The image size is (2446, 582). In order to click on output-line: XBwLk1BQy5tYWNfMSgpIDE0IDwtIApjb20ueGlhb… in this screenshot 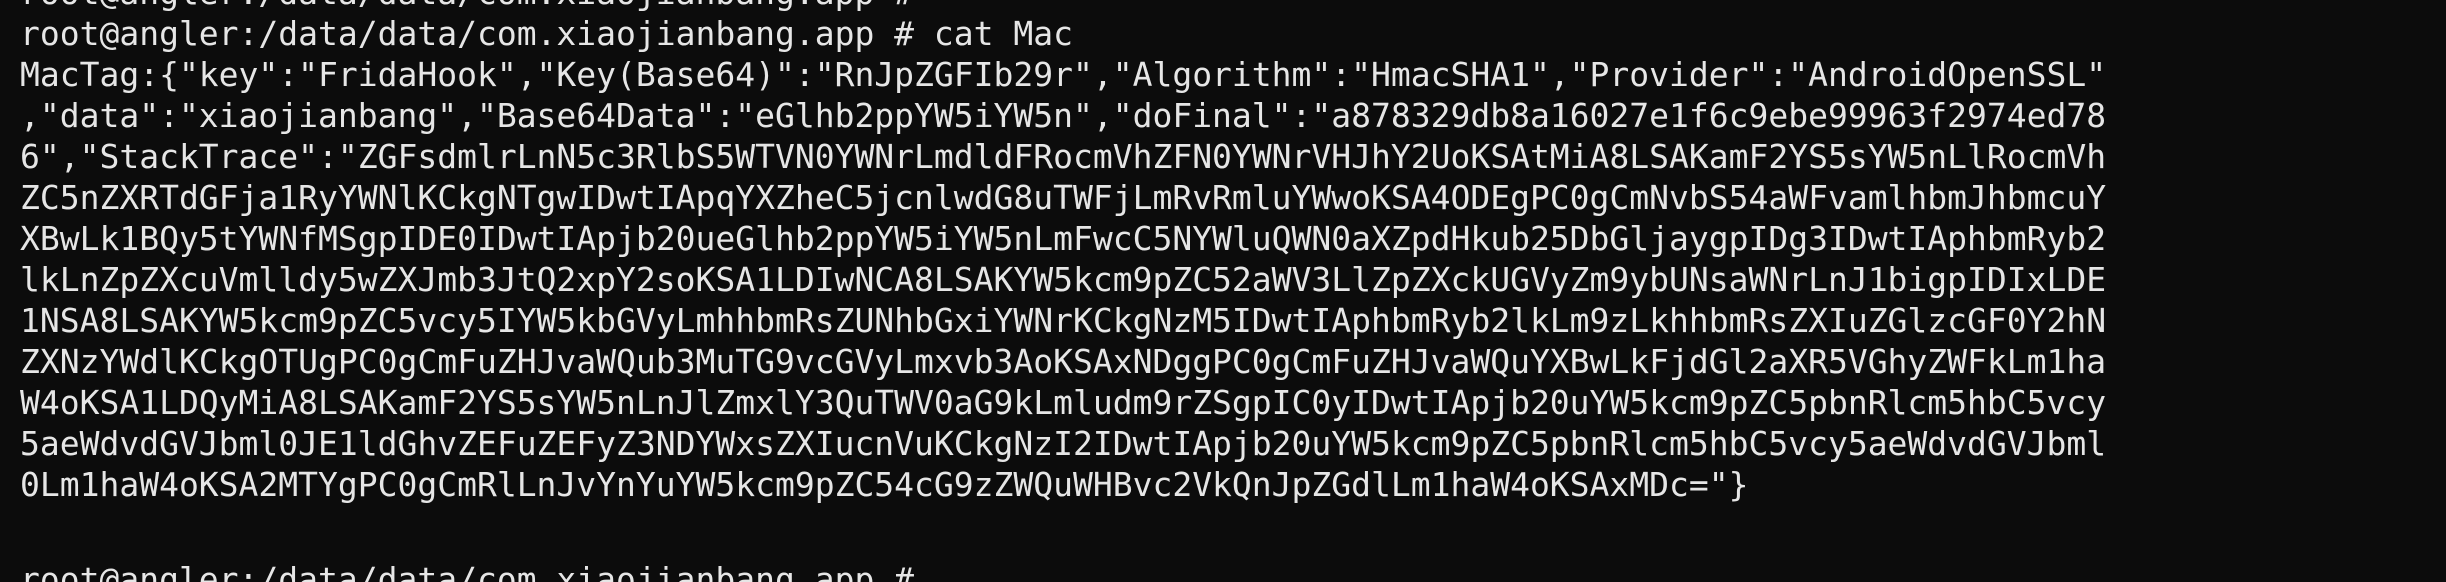, I will do `click(1063, 238)`.